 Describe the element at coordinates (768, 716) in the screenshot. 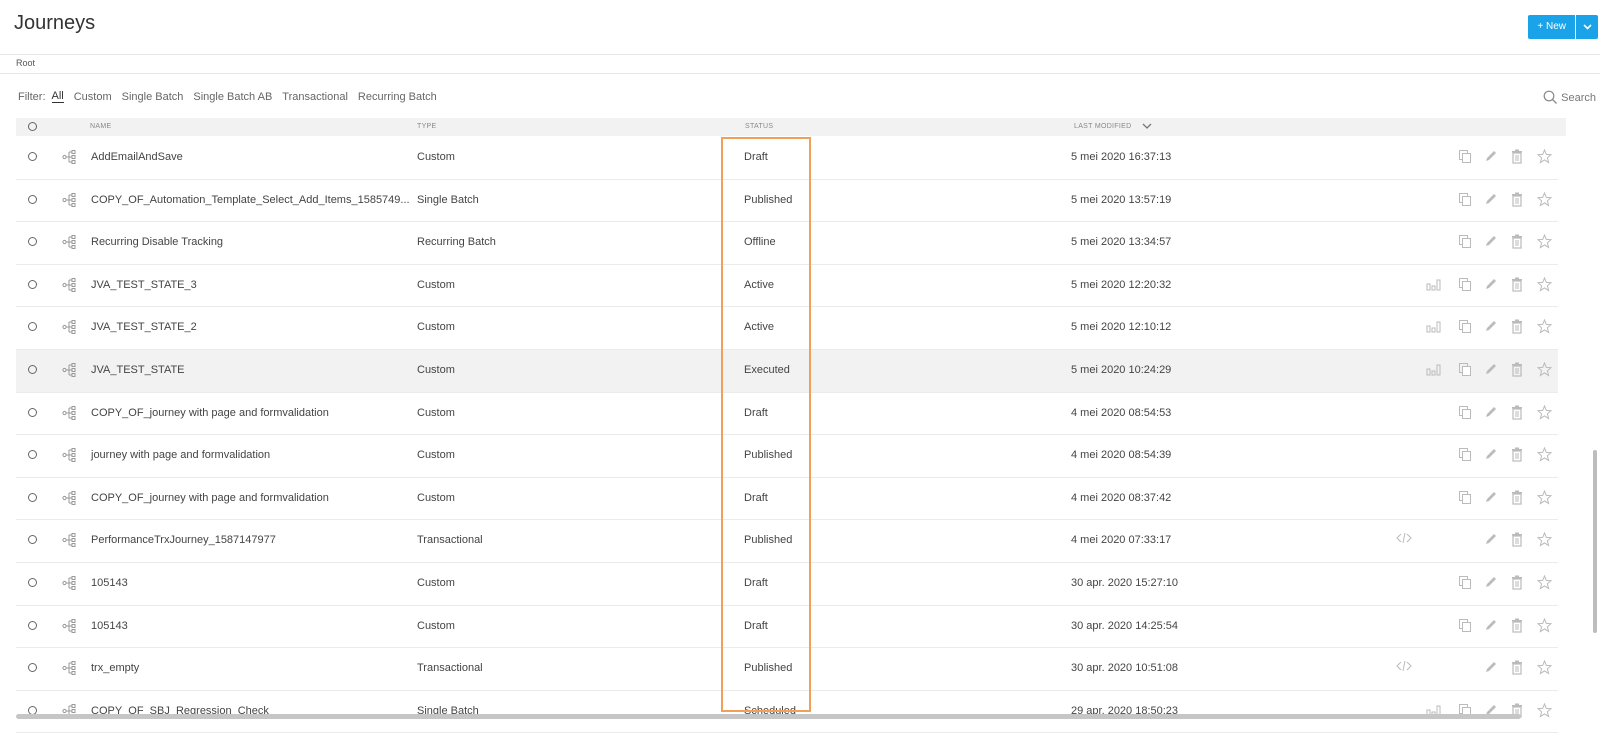

I see `horizontal-scrollbar` at that location.